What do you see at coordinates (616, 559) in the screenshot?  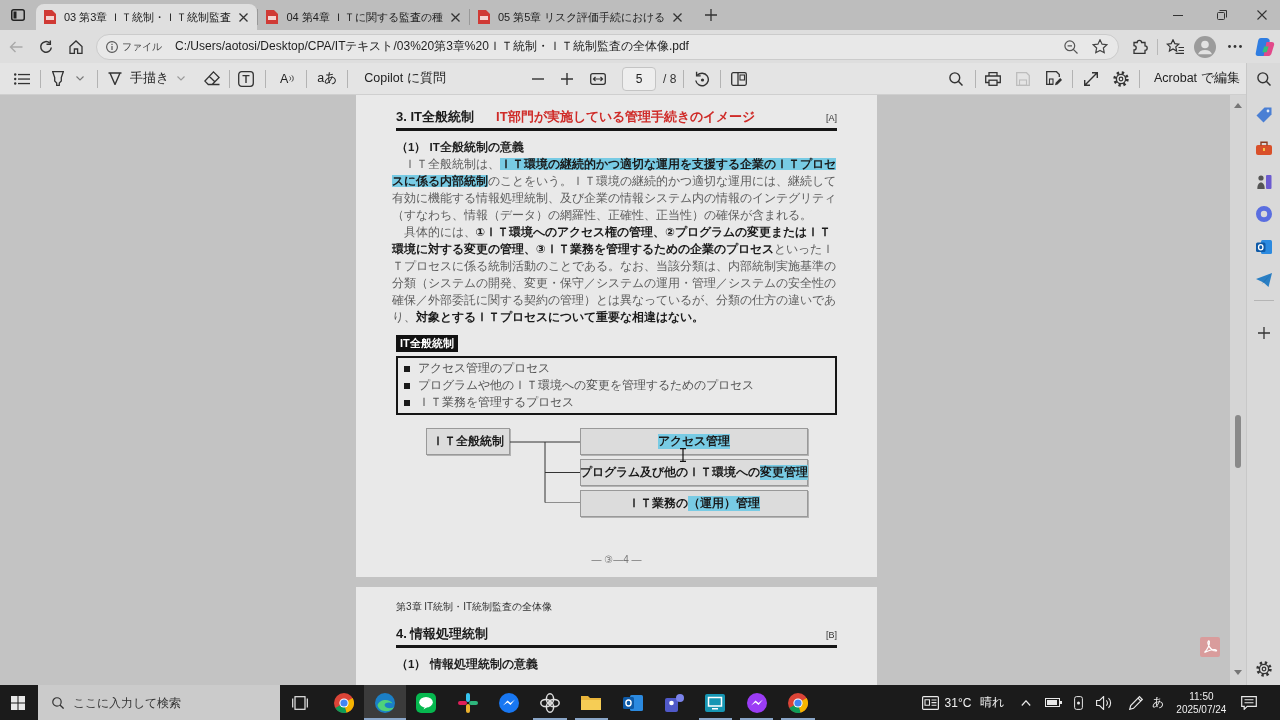 I see `page-number: ― ③―4 ―` at bounding box center [616, 559].